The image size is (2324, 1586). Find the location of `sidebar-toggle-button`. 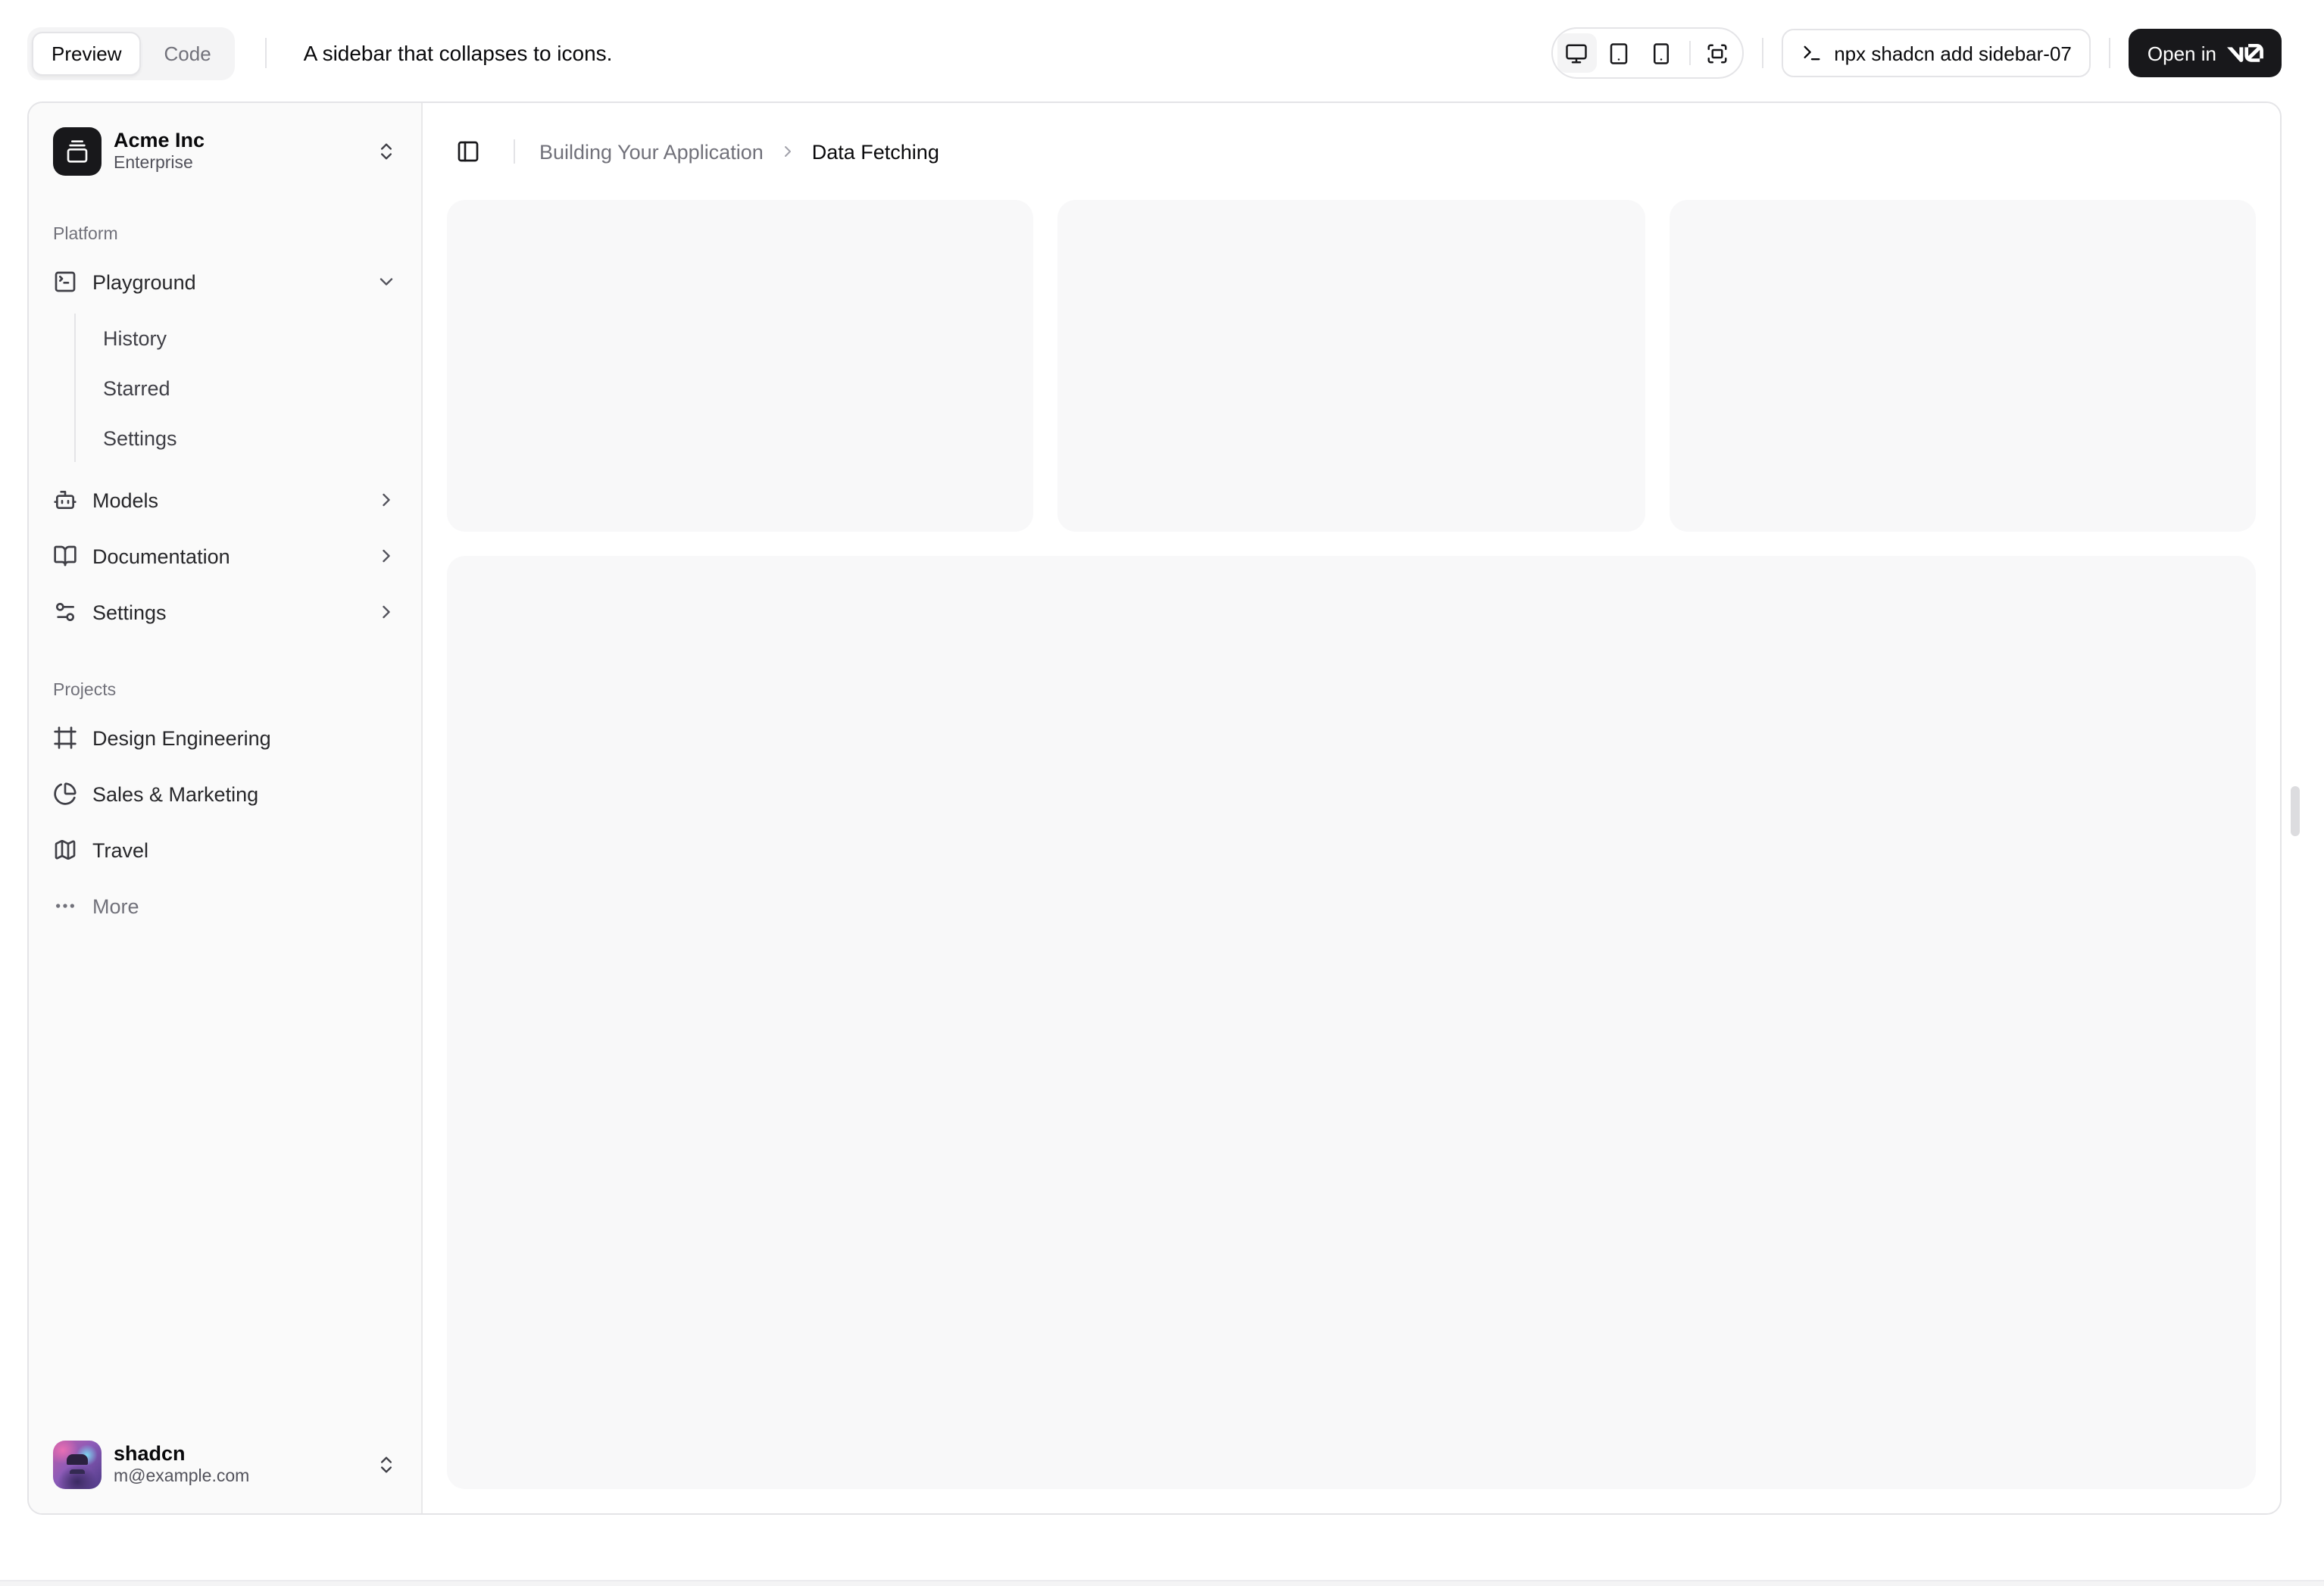

sidebar-toggle-button is located at coordinates (468, 151).